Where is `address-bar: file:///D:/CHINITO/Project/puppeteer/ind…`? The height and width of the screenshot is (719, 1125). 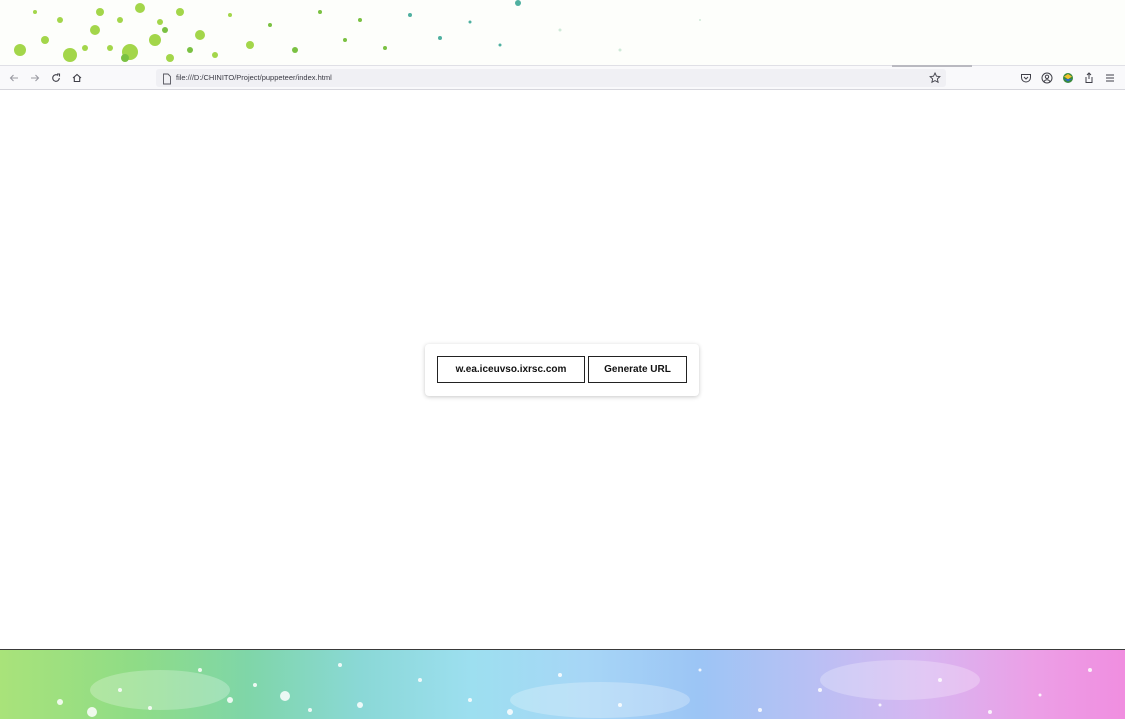
address-bar: file:///D:/CHINITO/Project/puppeteer/ind… is located at coordinates (551, 78).